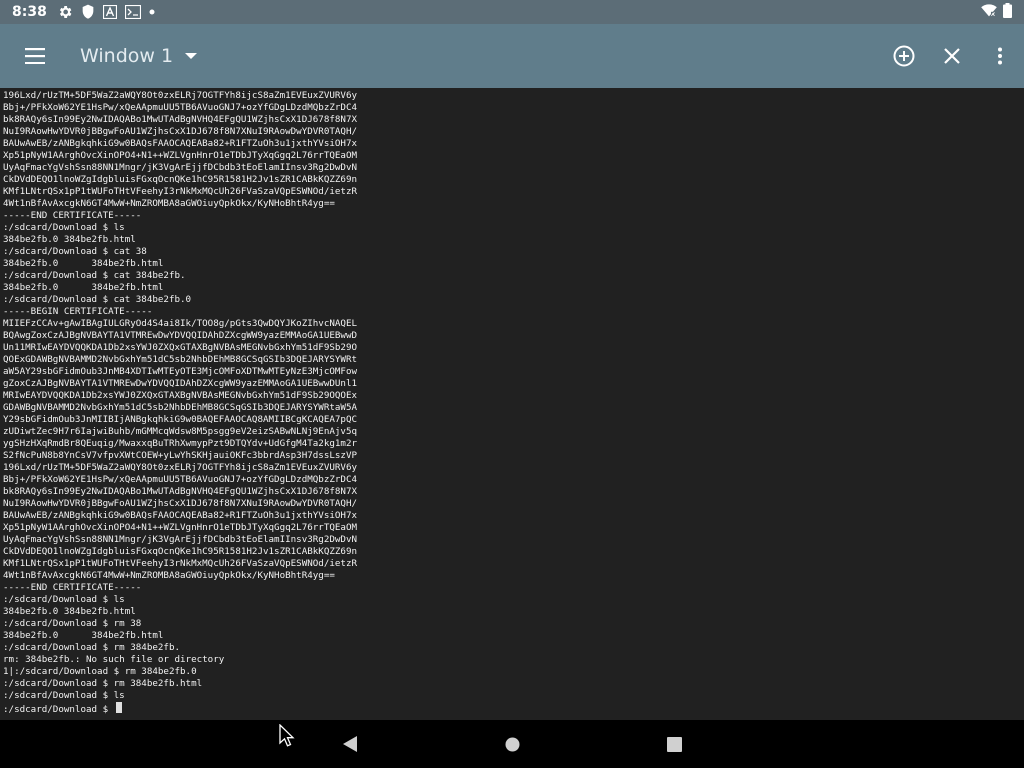  What do you see at coordinates (512, 12) in the screenshot?
I see `status-bar: 8:38` at bounding box center [512, 12].